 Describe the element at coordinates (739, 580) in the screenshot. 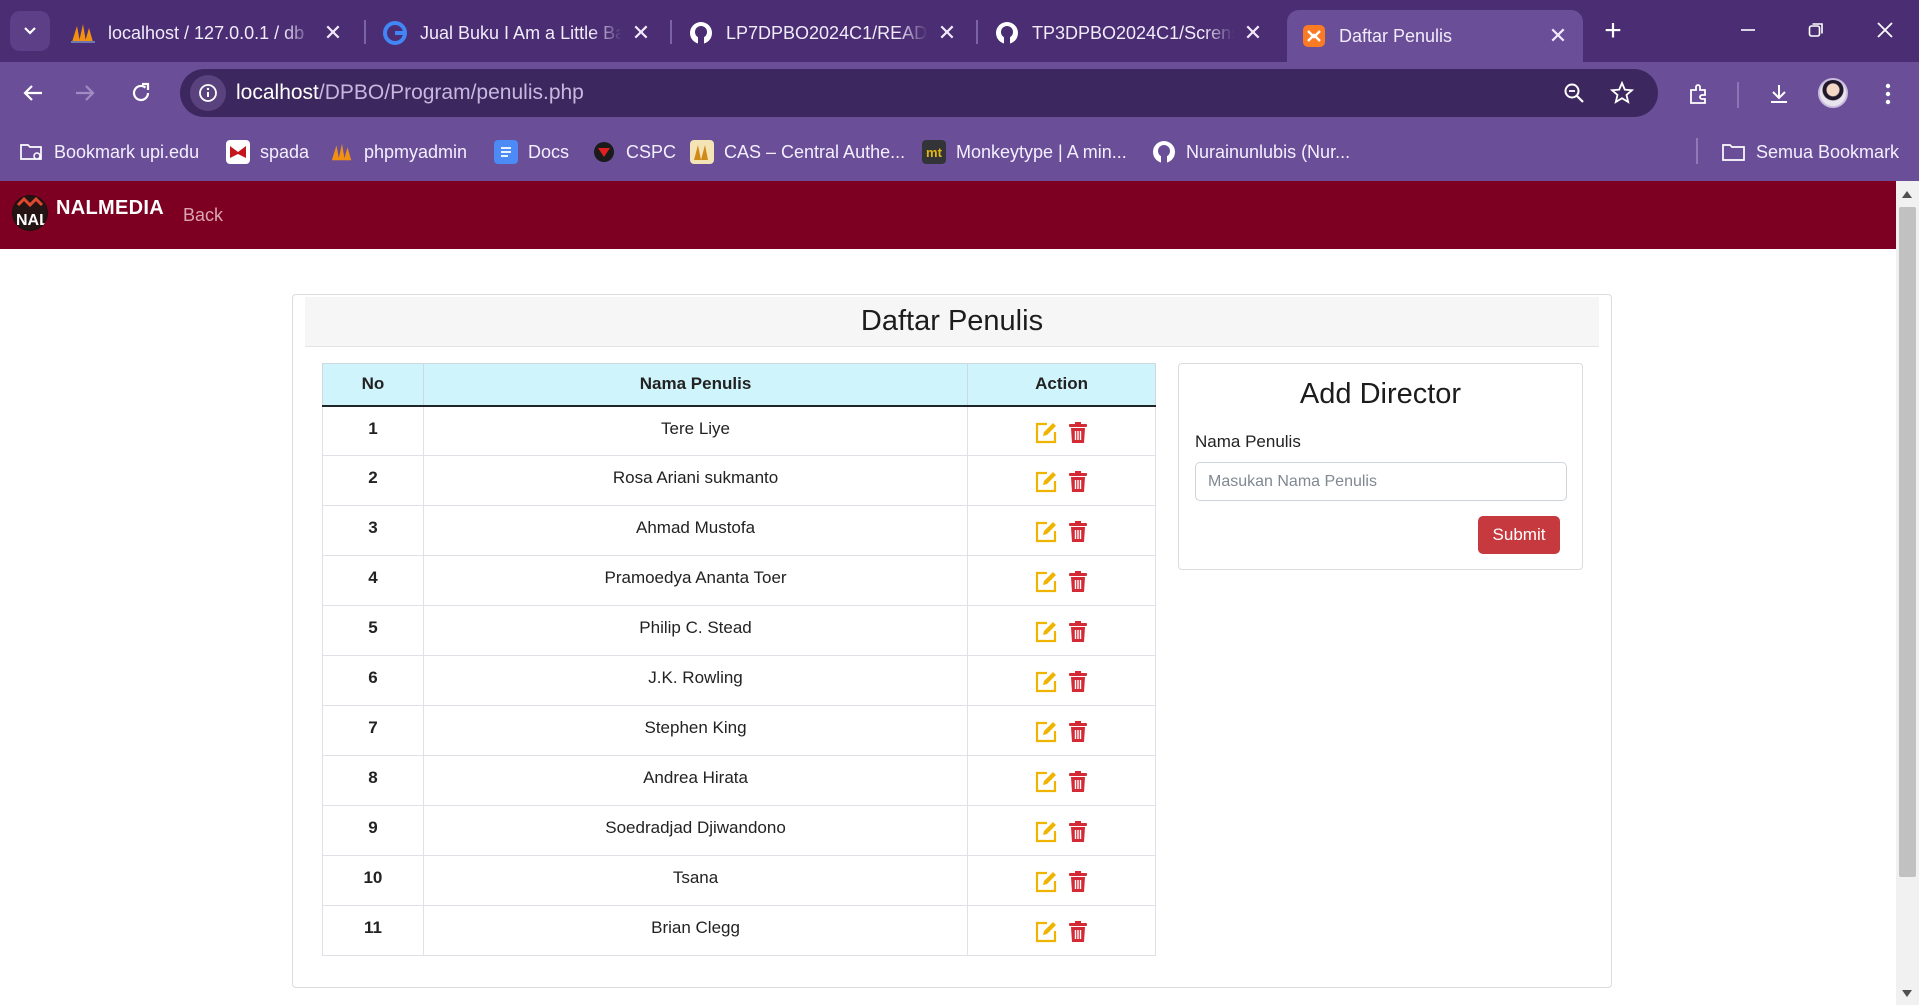

I see `table-row: 4 Pramoedya Ananta Toer` at that location.